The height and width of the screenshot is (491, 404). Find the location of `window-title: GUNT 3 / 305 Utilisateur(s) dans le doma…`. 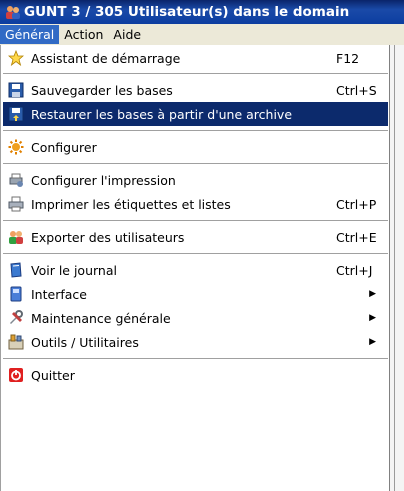

window-title: GUNT 3 / 305 Utilisateur(s) dans le doma… is located at coordinates (187, 12).